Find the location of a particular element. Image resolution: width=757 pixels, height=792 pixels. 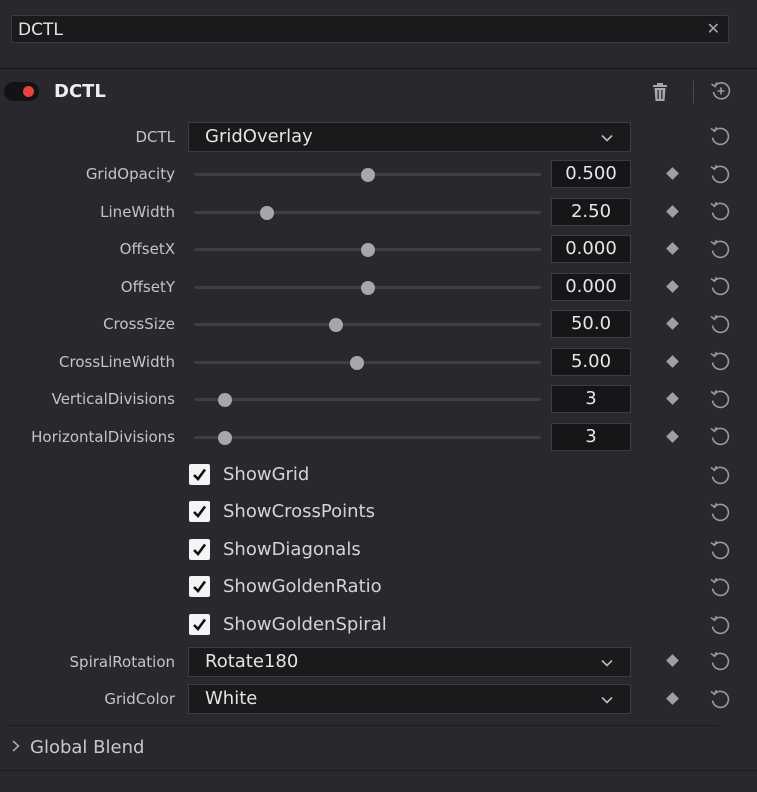

slider-label: OffsetX is located at coordinates (147, 249).